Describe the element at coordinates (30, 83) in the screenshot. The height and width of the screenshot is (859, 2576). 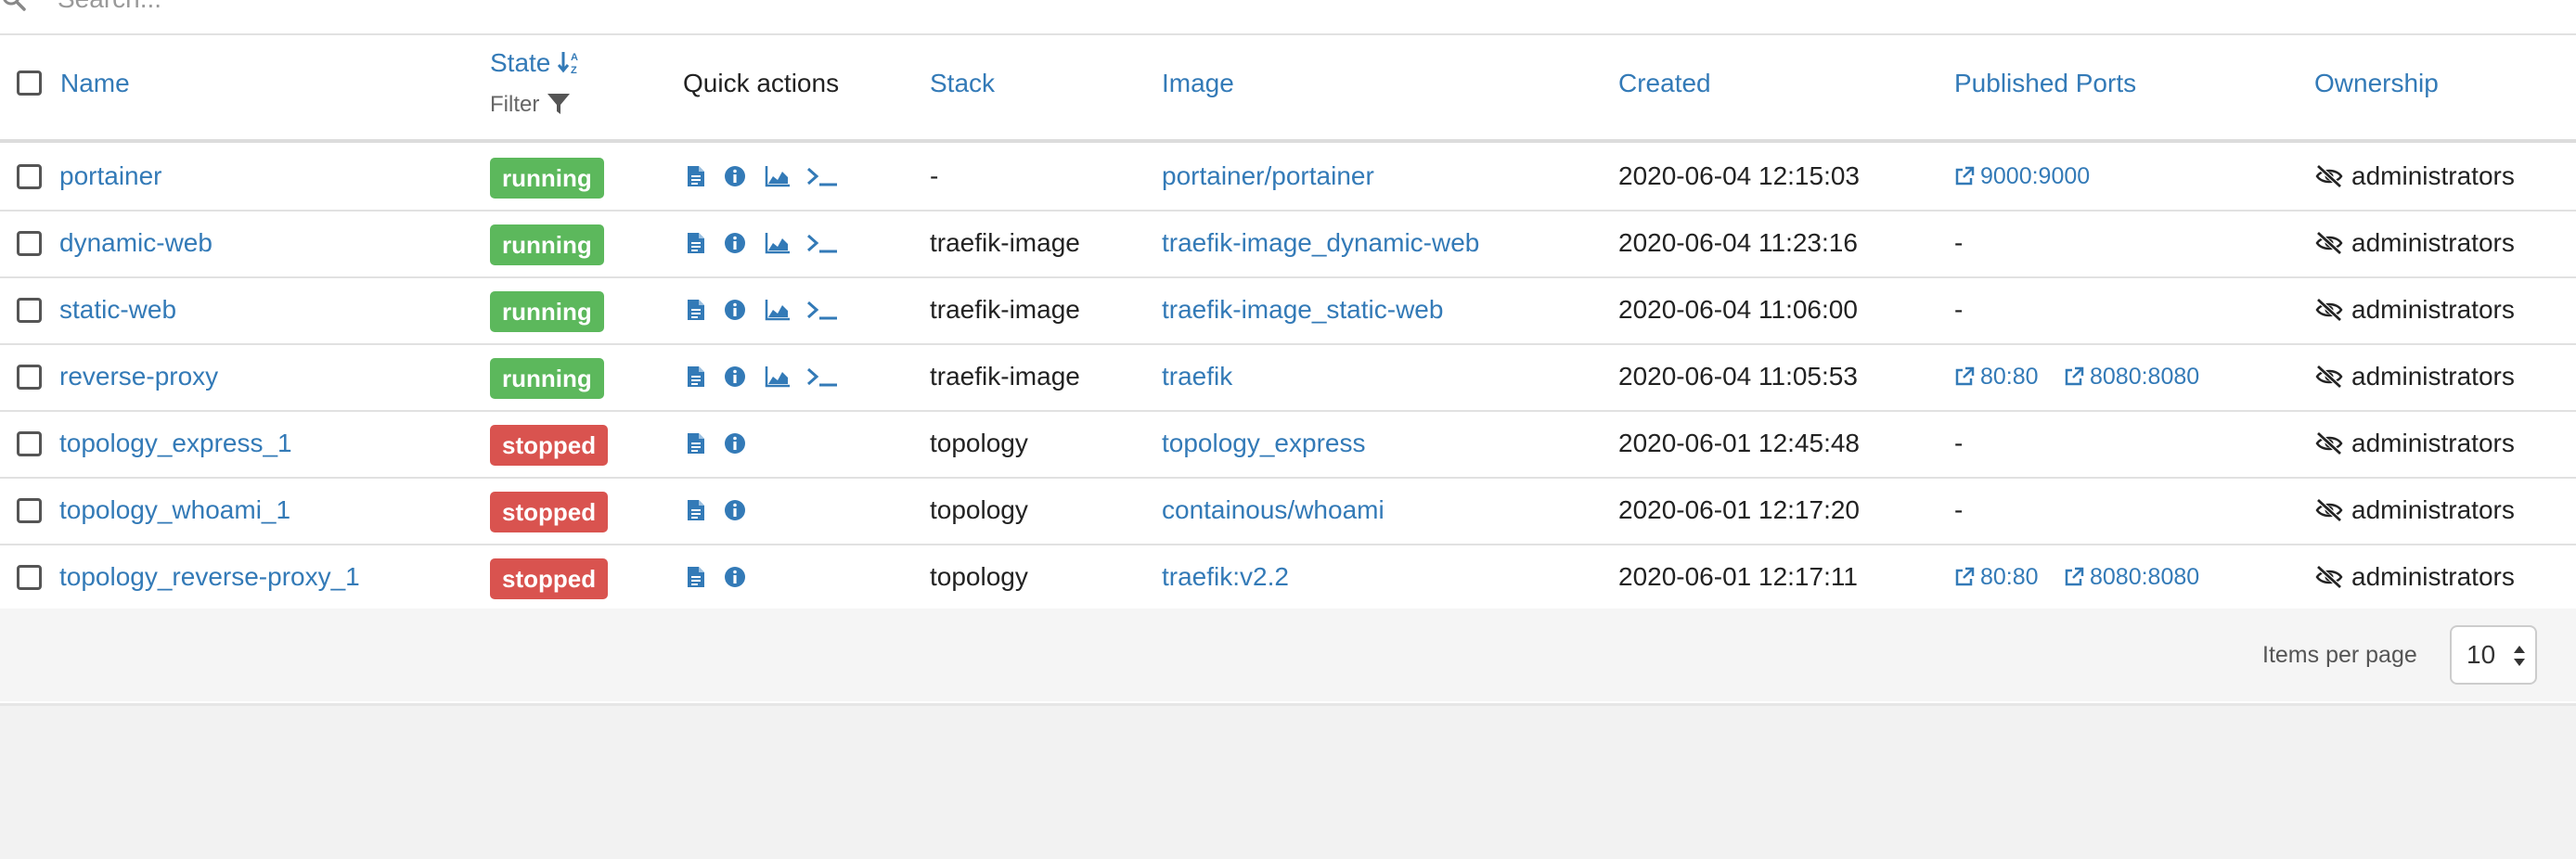
I see `select-all-checkbox` at that location.